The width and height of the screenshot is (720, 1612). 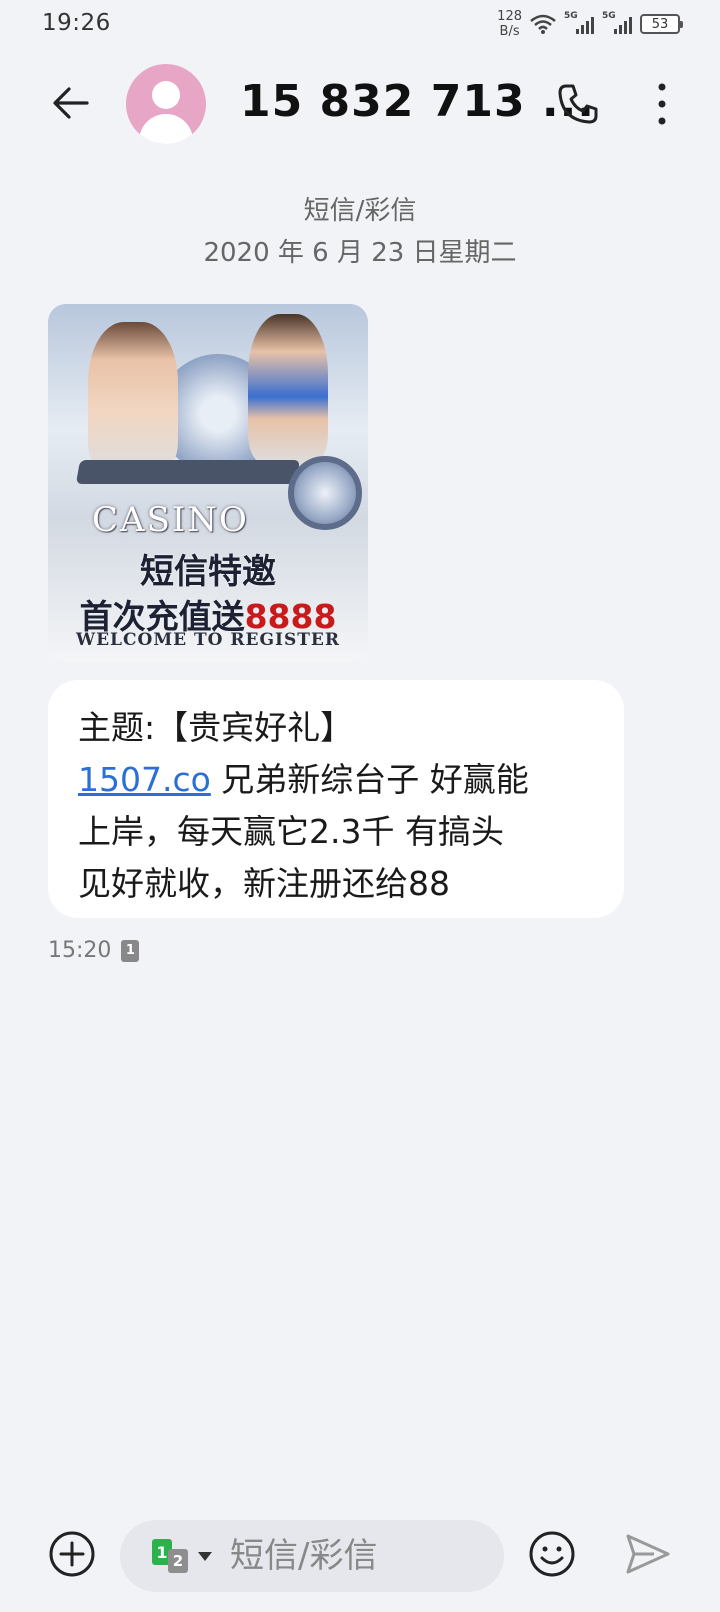 I want to click on back-arrow-icon, so click(x=71, y=103).